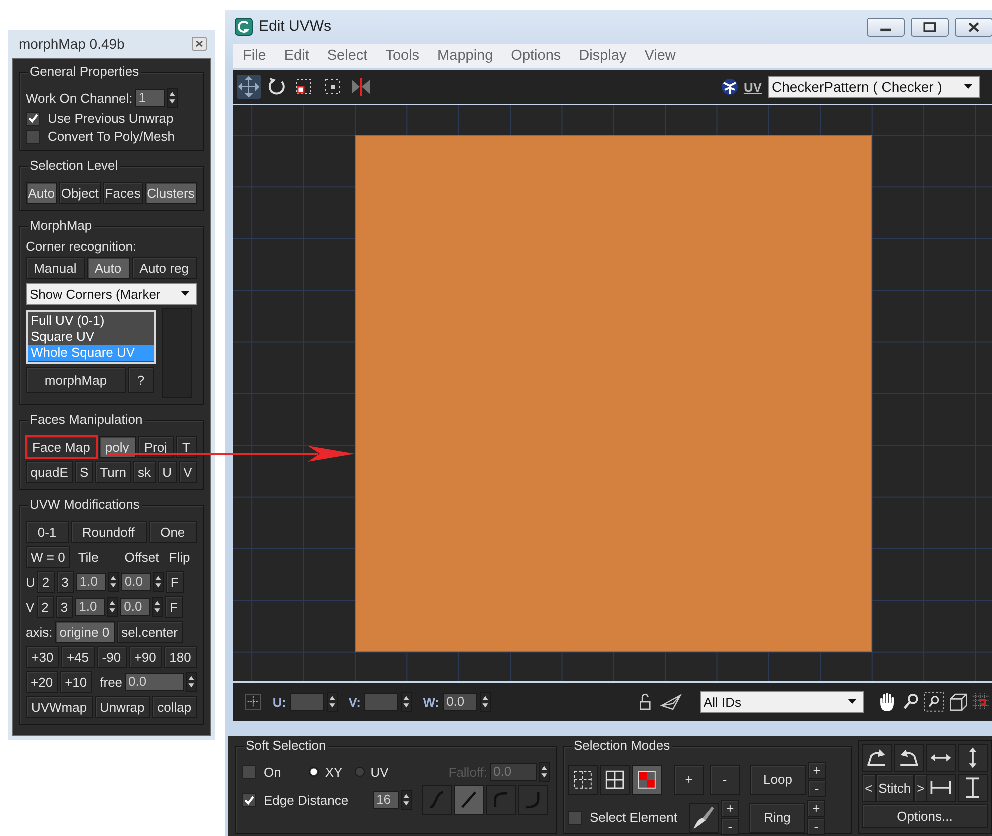 The width and height of the screenshot is (992, 836). Describe the element at coordinates (704, 817) in the screenshot. I see `brush-icon` at that location.